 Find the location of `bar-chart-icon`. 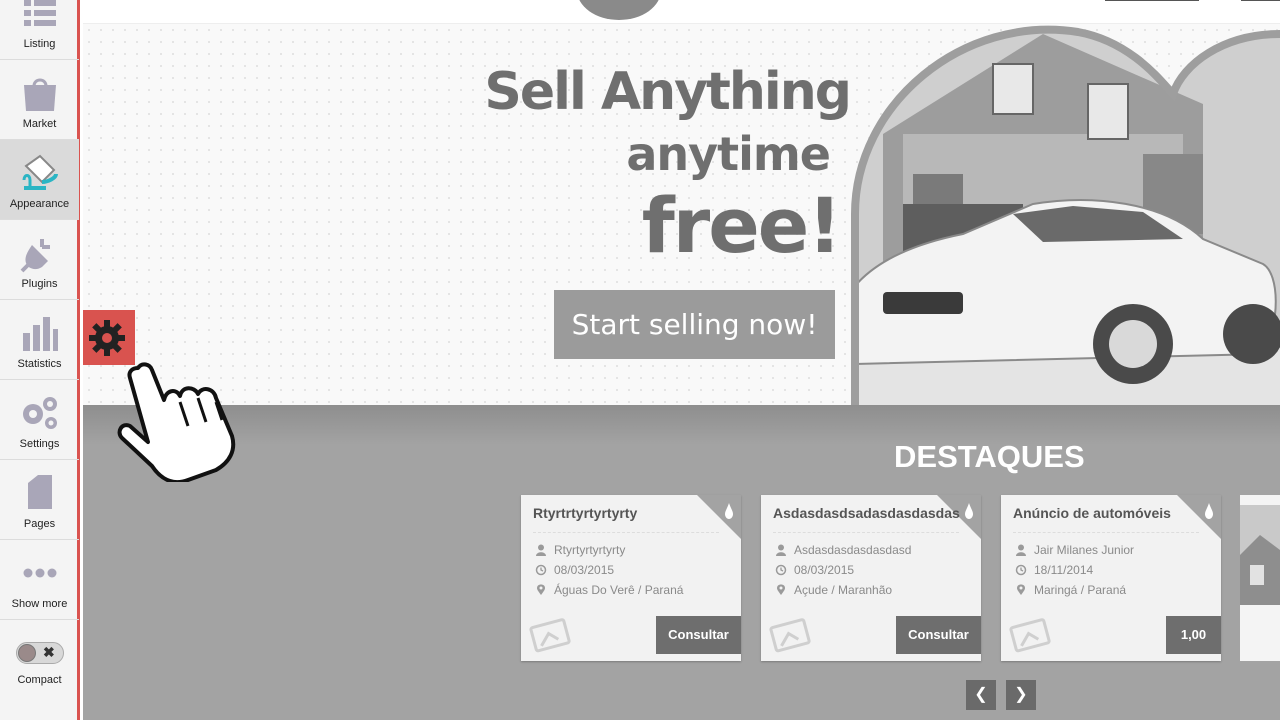

bar-chart-icon is located at coordinates (40, 334).